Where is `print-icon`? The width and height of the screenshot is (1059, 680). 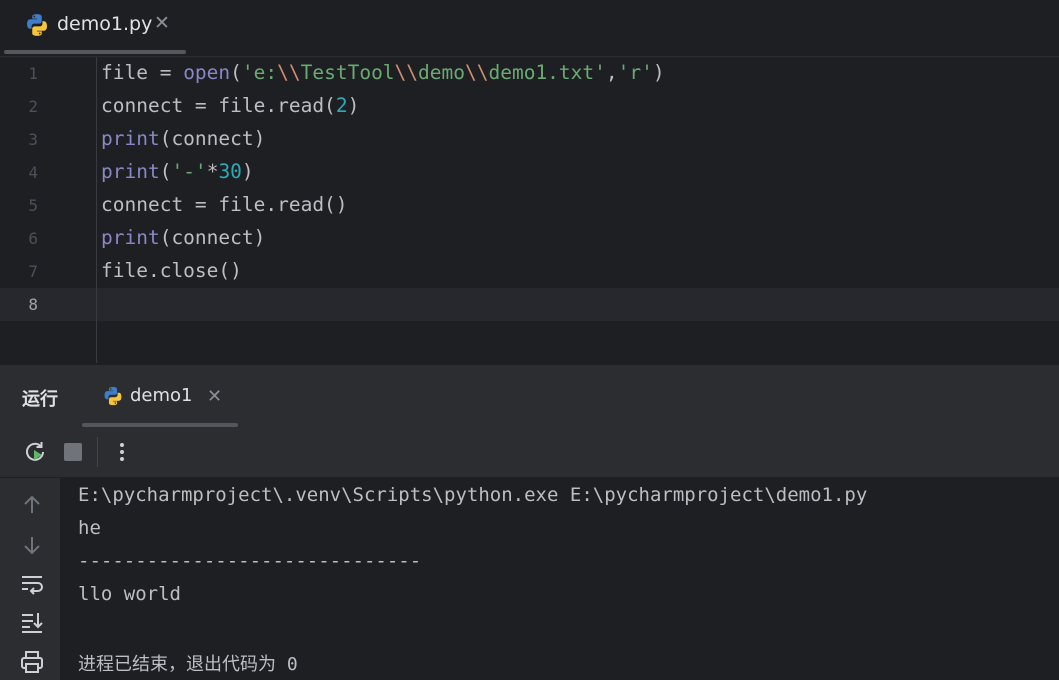
print-icon is located at coordinates (32, 662).